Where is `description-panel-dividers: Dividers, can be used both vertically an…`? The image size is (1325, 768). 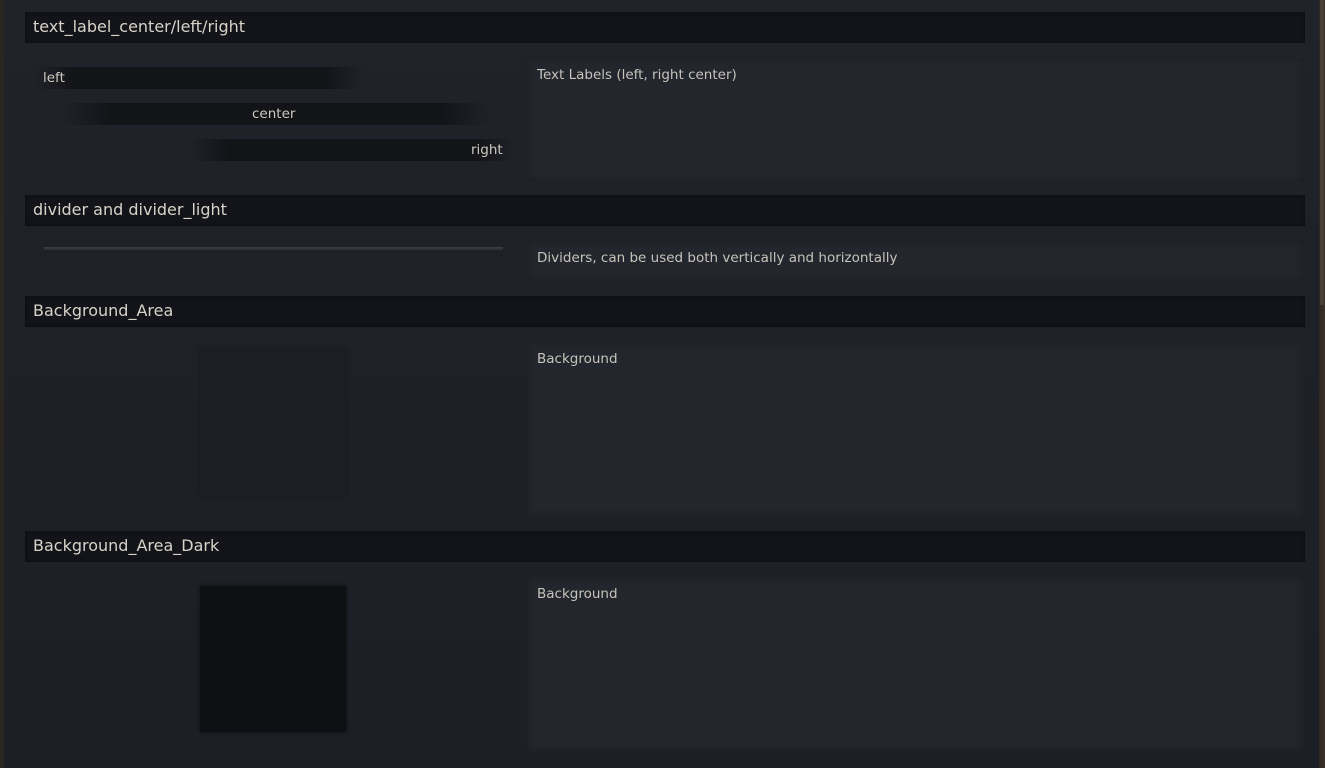 description-panel-dividers: Dividers, can be used both vertically an… is located at coordinates (915, 261).